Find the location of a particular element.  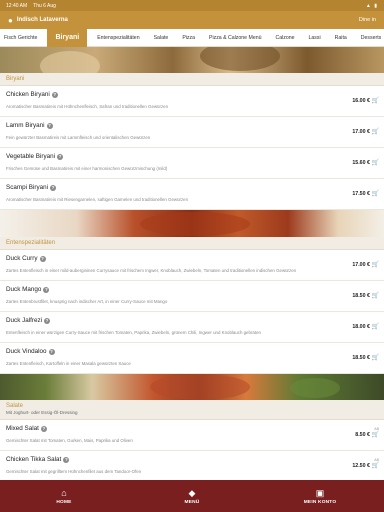

nav-account: ▣ MEIN KONTO is located at coordinates (320, 496).